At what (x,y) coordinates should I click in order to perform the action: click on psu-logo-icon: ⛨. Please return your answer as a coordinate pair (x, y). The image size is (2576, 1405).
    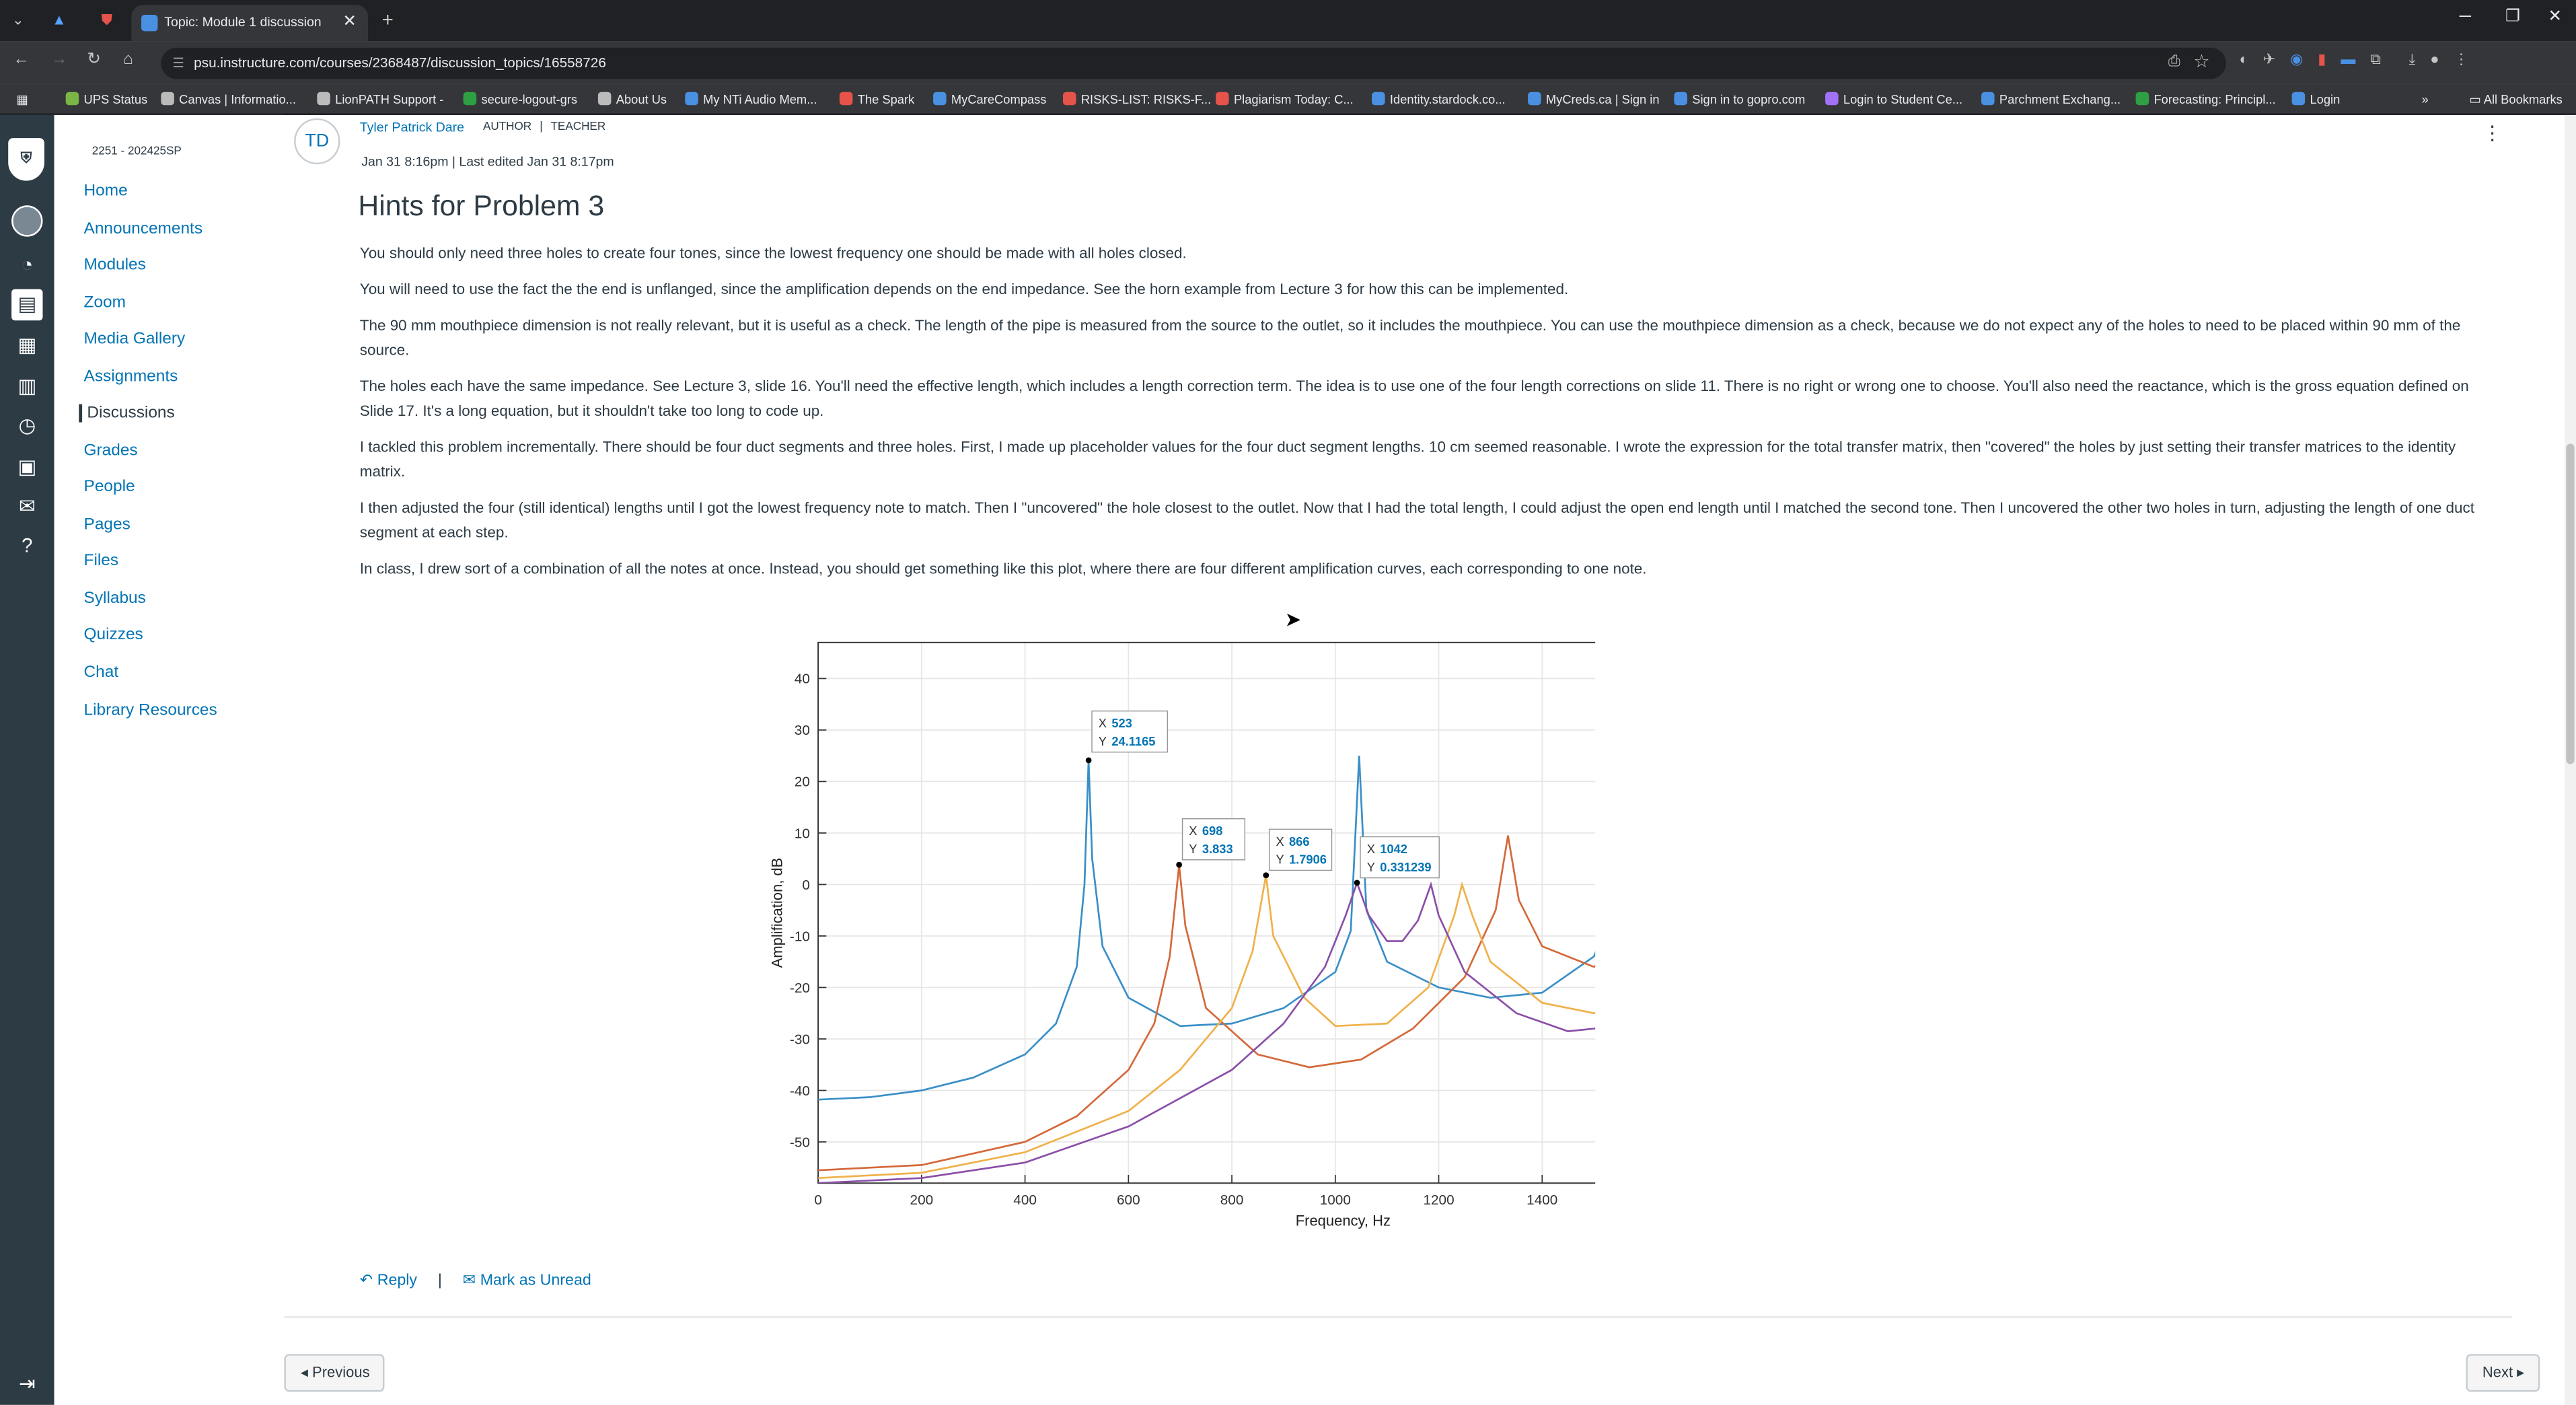
    Looking at the image, I should click on (26, 159).